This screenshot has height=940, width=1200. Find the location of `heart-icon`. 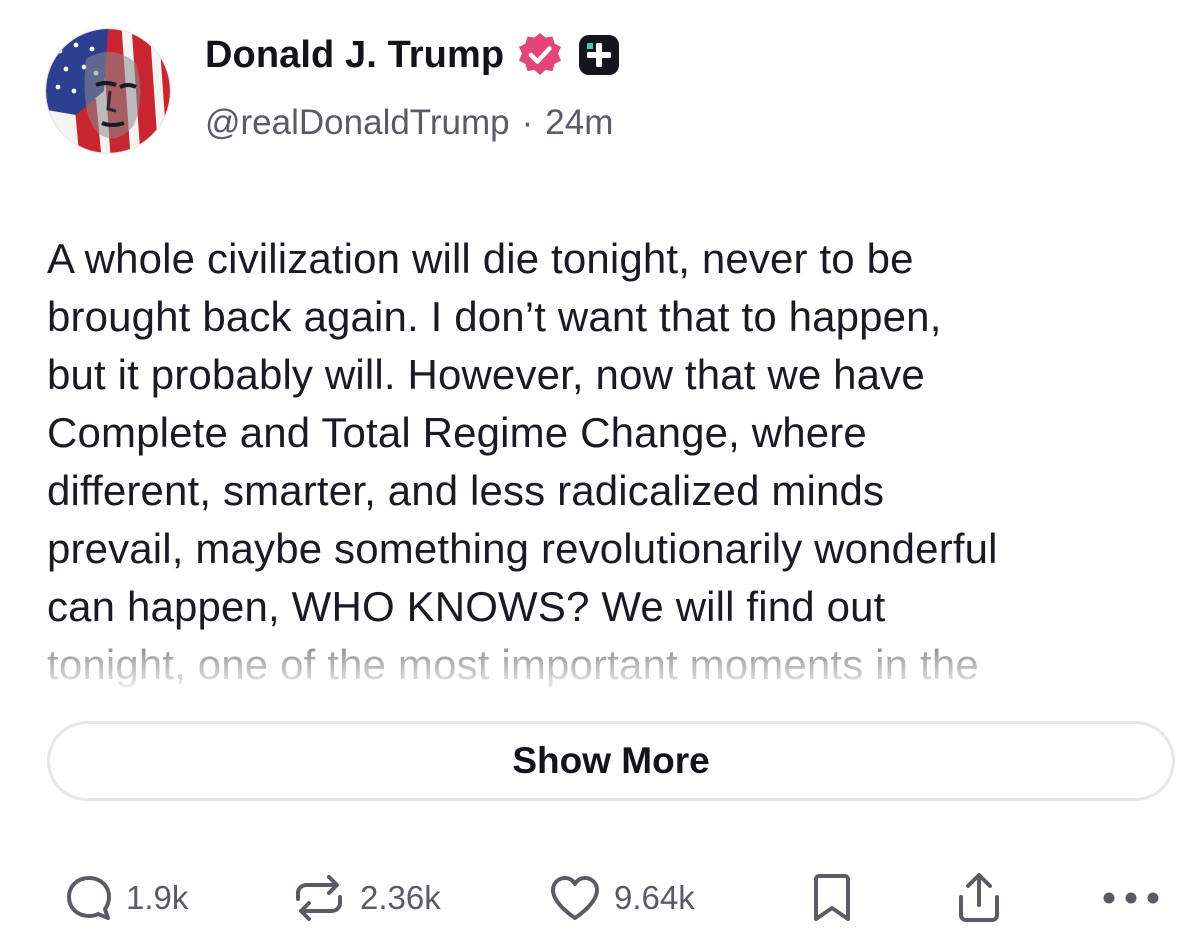

heart-icon is located at coordinates (575, 898).